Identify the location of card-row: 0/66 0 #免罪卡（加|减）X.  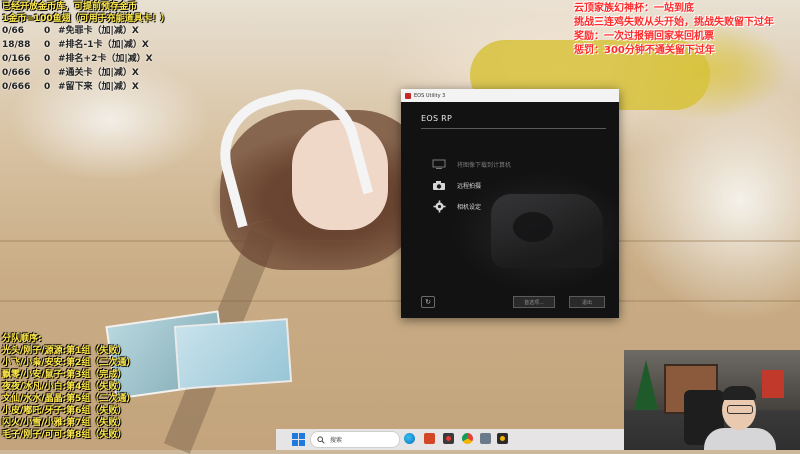
(77, 32).